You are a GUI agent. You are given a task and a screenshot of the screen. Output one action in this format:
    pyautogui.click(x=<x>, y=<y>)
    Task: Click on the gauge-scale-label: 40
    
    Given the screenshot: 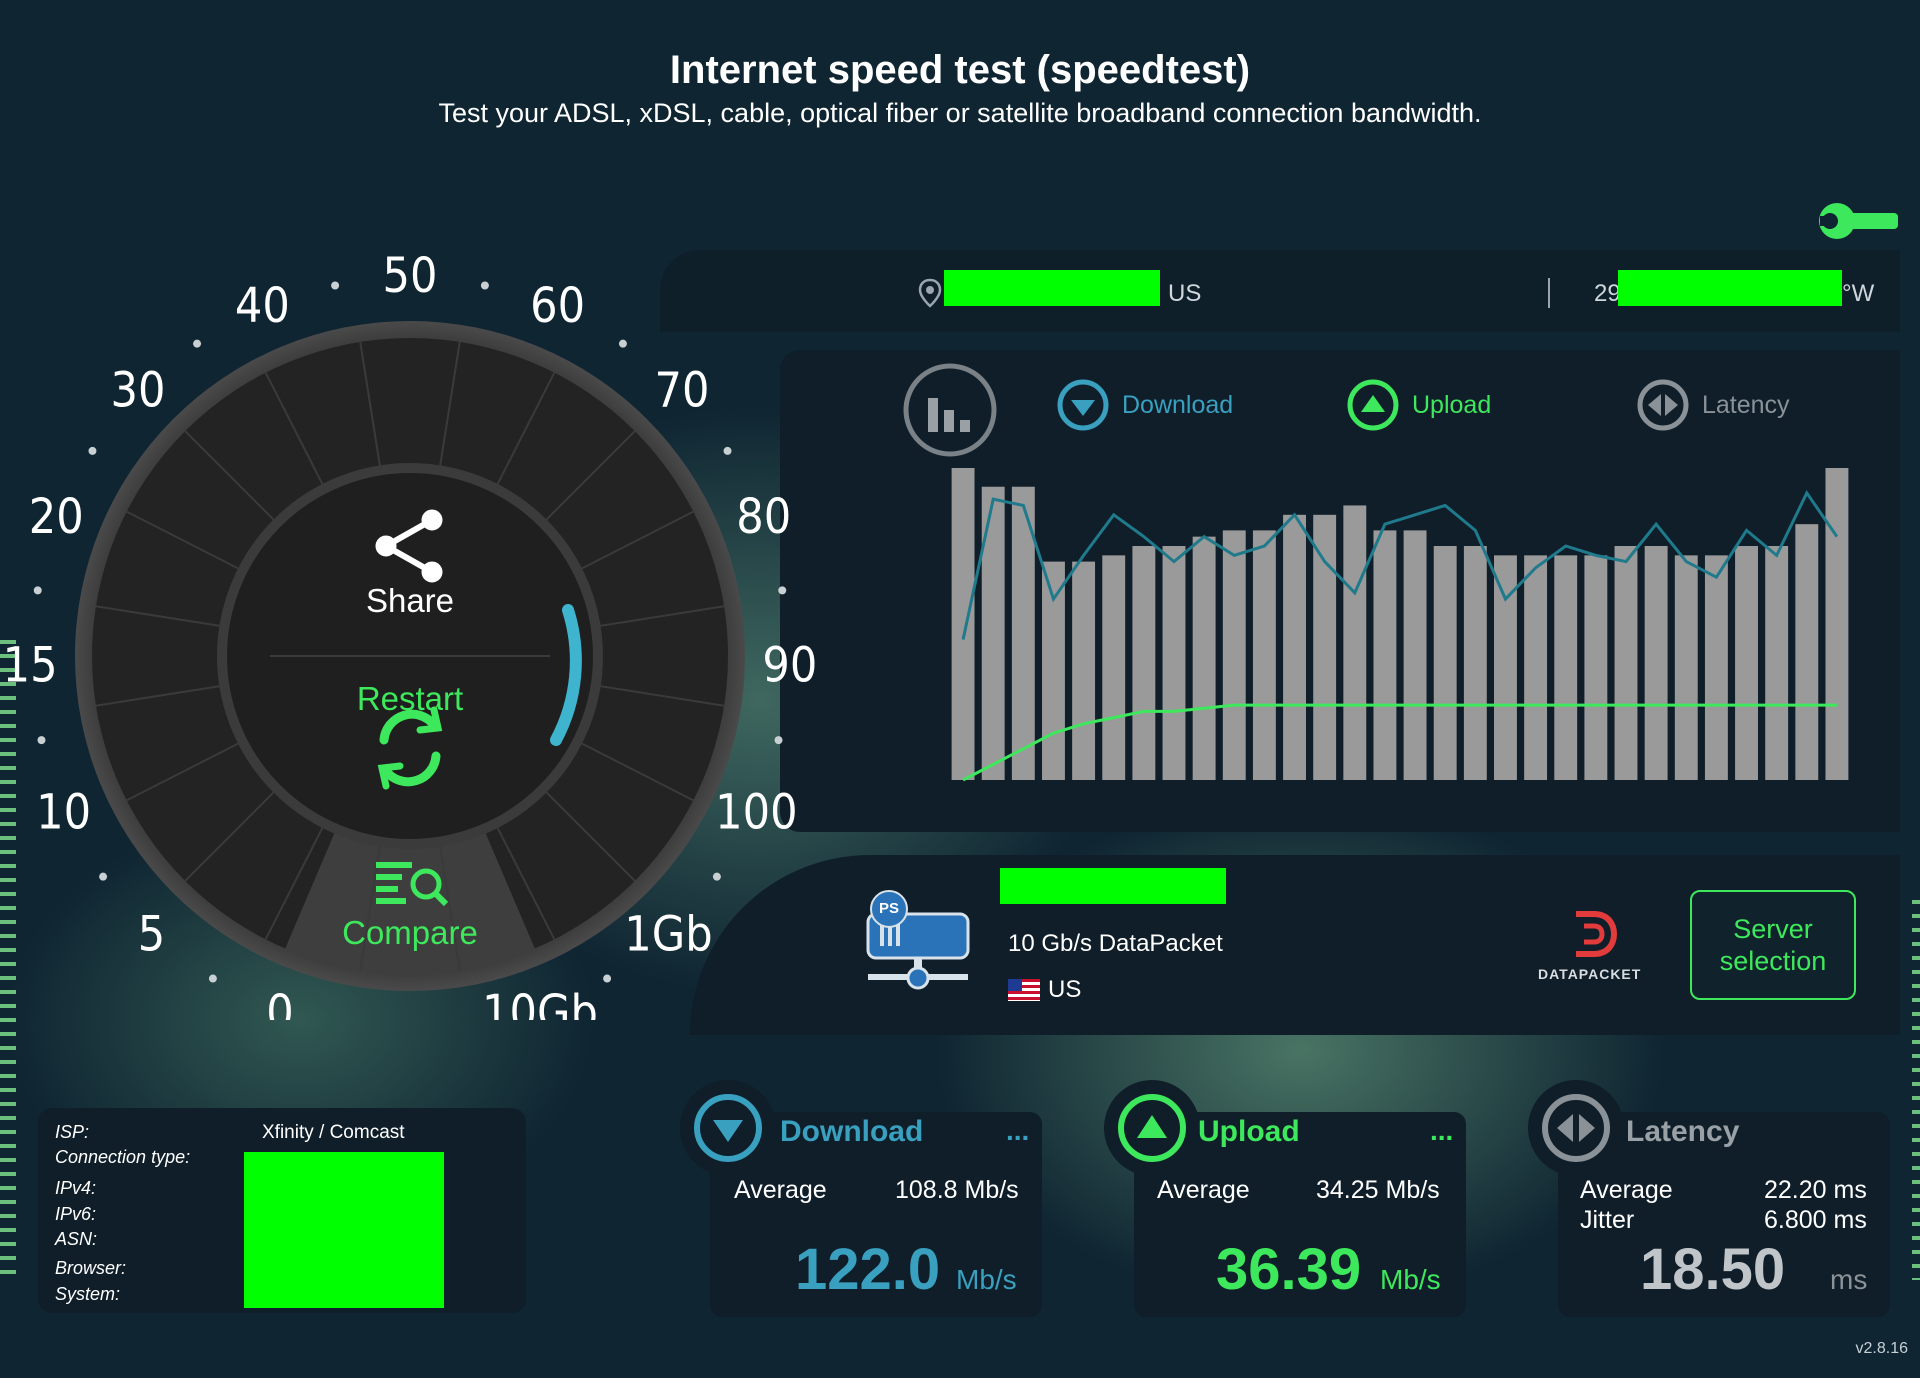 What is the action you would take?
    pyautogui.click(x=262, y=306)
    